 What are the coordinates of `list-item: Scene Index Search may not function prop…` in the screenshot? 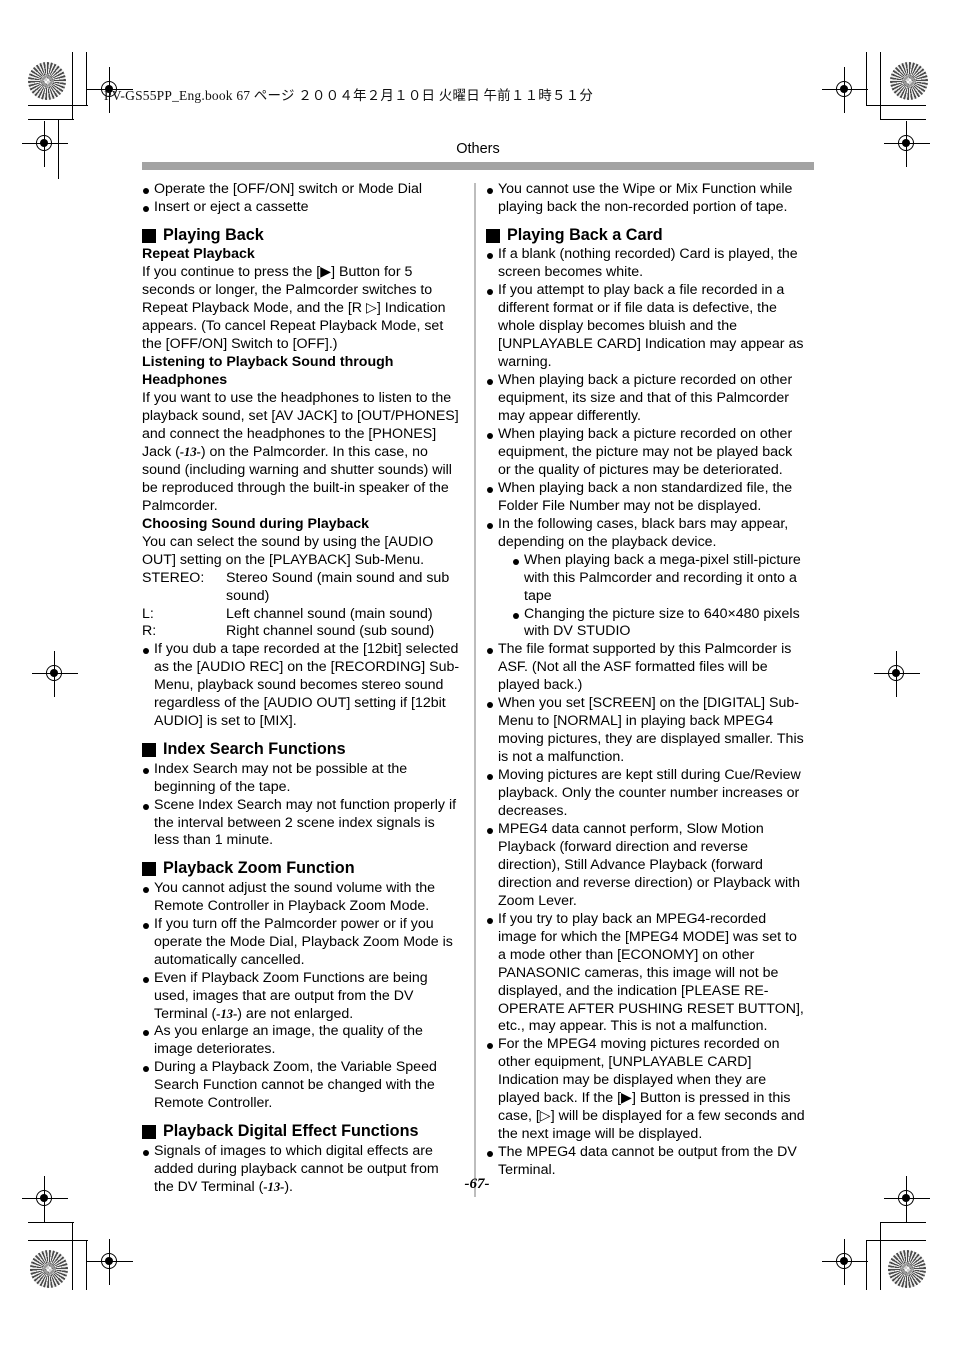 It's located at (302, 824).